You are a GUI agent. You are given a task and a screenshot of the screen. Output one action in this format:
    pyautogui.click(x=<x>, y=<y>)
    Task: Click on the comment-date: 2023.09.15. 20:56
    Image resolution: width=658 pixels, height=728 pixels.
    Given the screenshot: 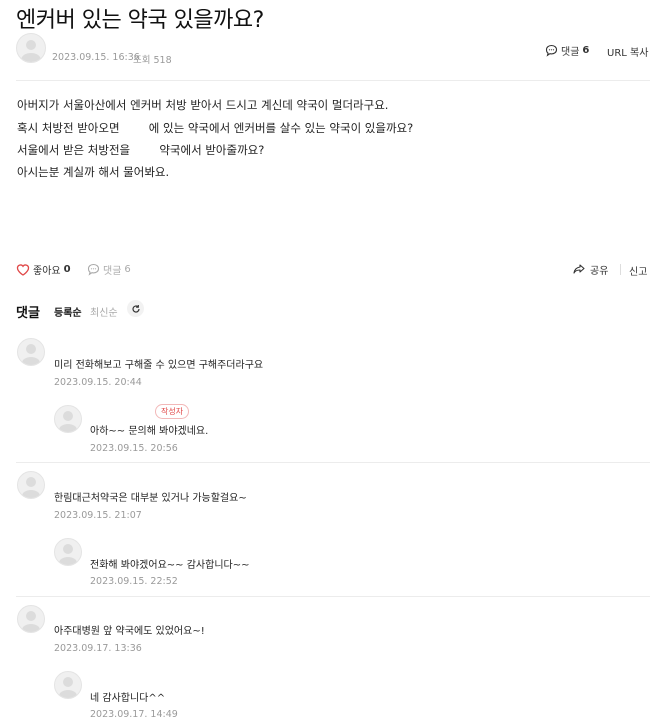 What is the action you would take?
    pyautogui.click(x=134, y=448)
    